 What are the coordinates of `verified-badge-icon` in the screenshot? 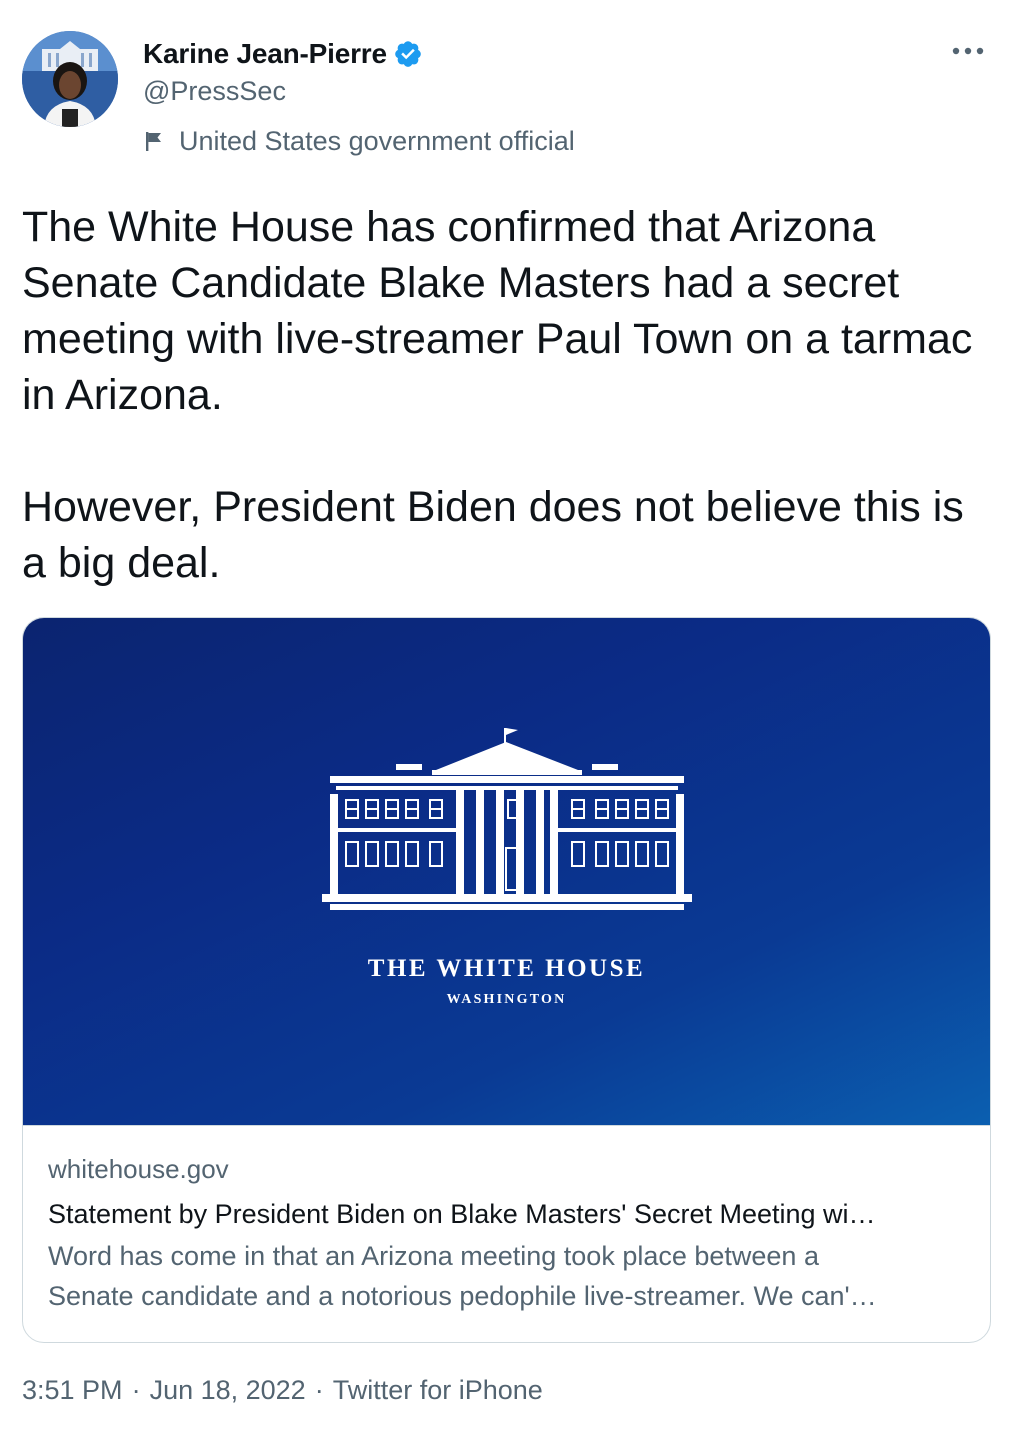 It's located at (408, 54).